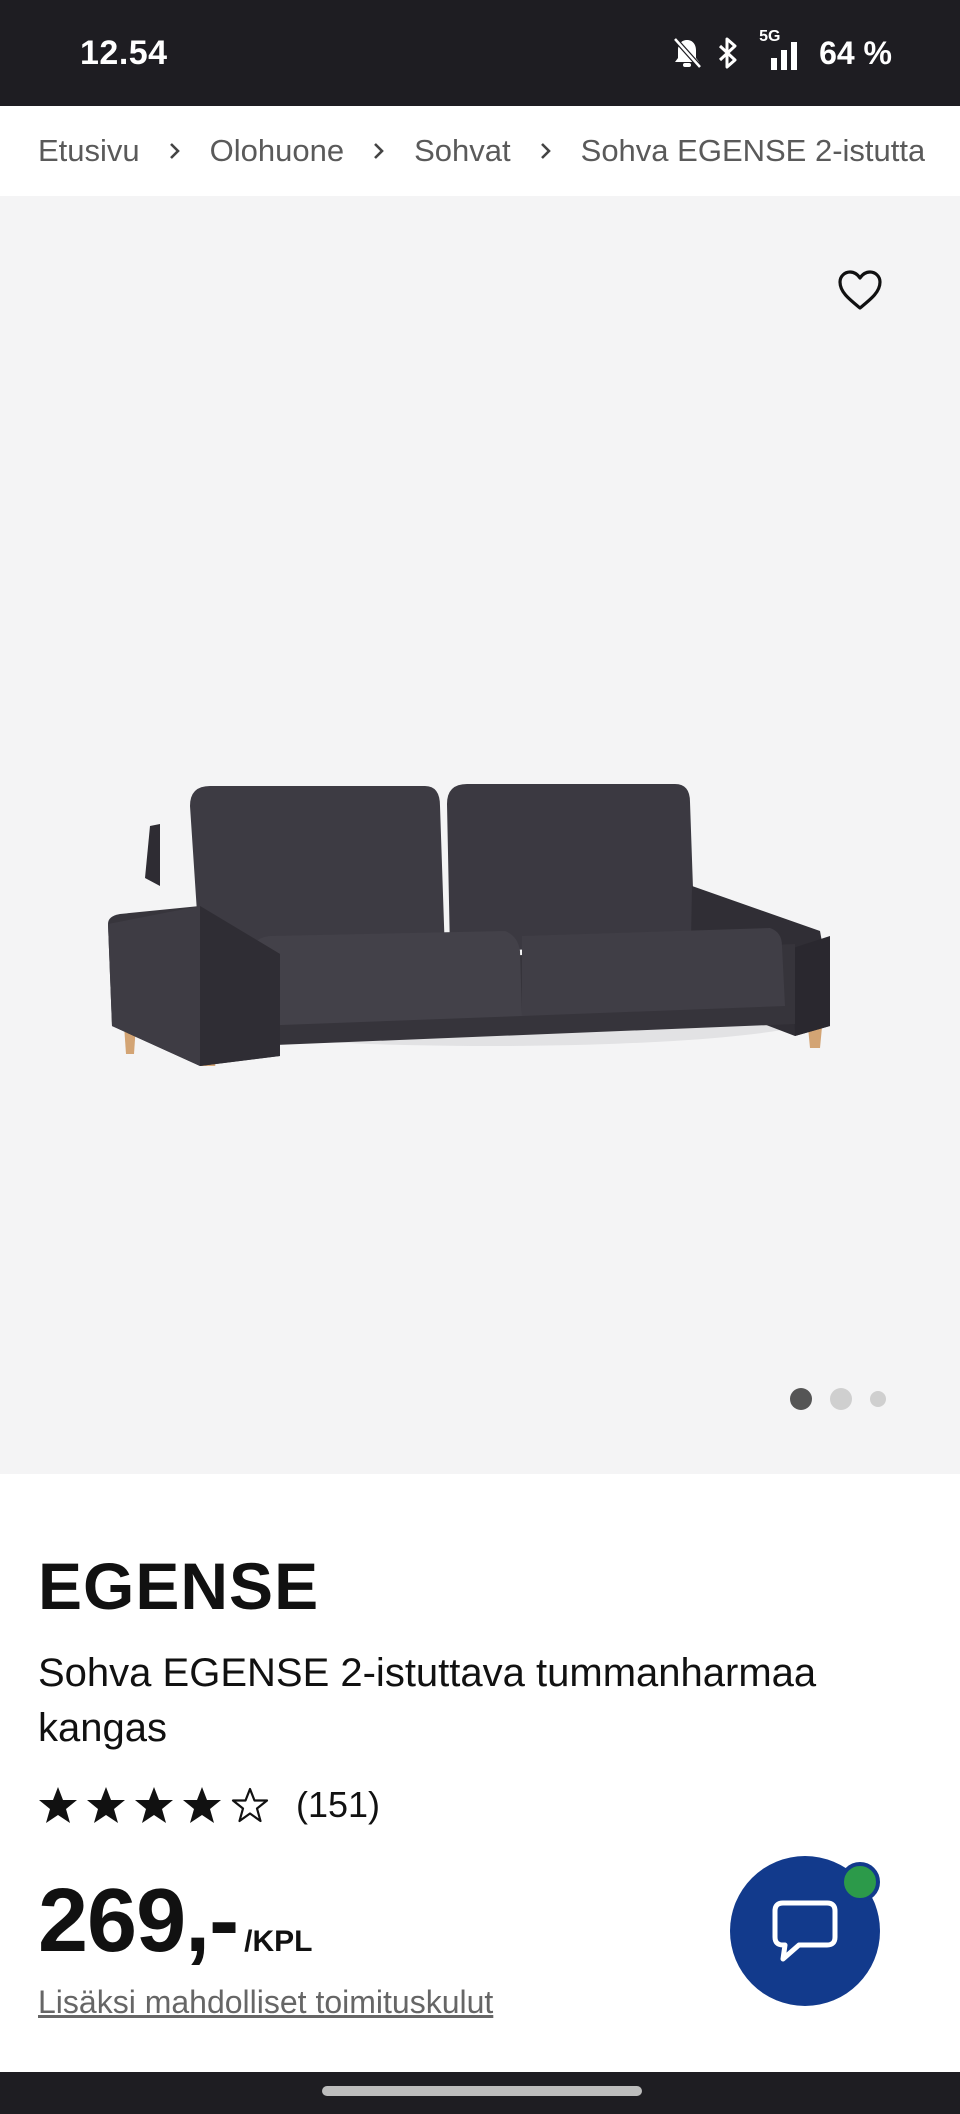 This screenshot has height=2114, width=960. I want to click on review-count: (151), so click(338, 1804).